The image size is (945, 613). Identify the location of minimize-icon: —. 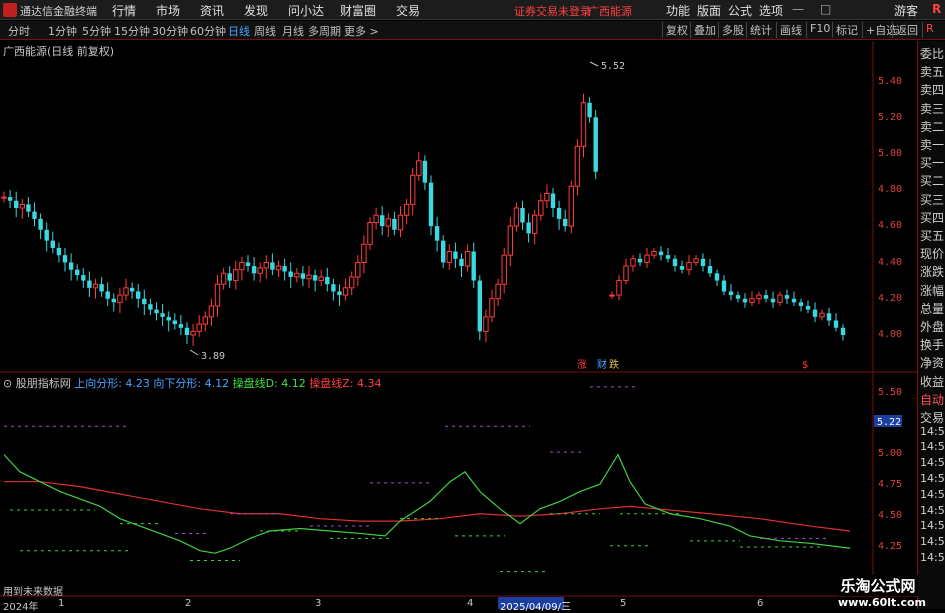
(798, 9).